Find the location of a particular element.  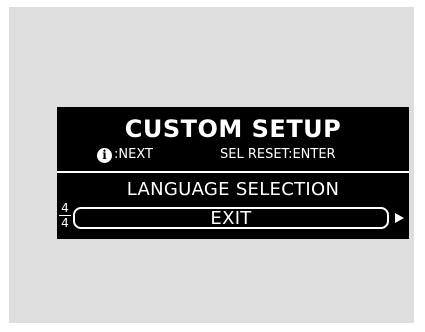

page-indicator: 4 4 is located at coordinates (65, 215).